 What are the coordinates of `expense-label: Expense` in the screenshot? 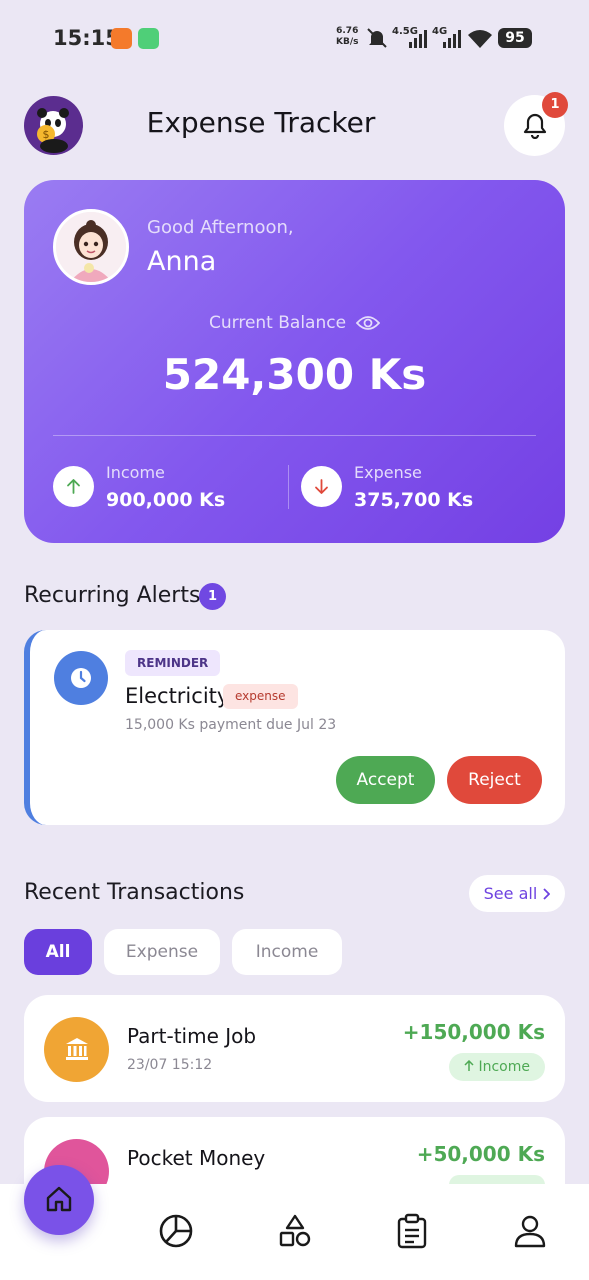 It's located at (388, 472).